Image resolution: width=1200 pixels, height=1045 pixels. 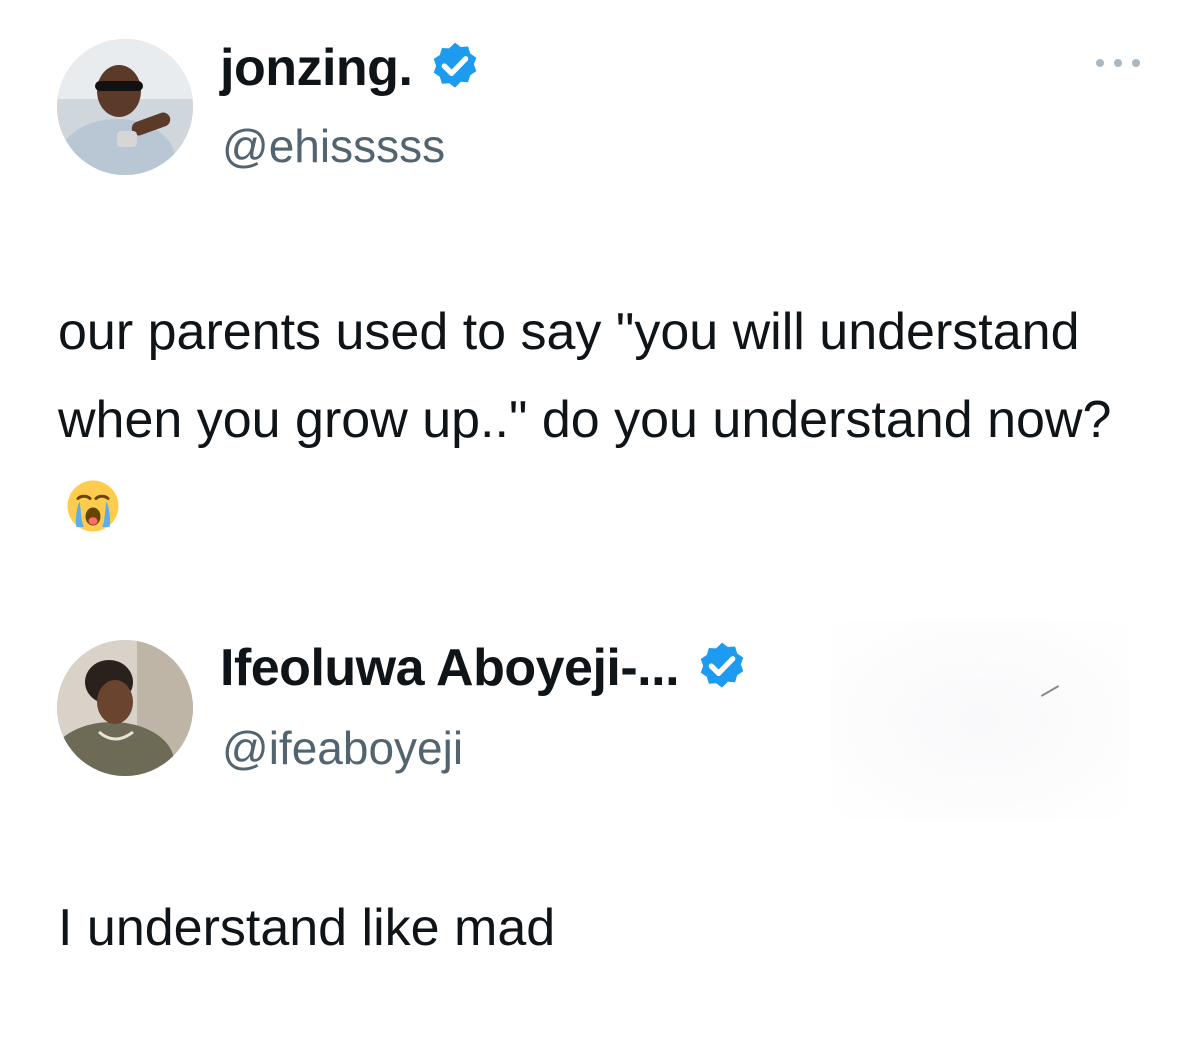 I want to click on display-name: jonzing., so click(x=316, y=68).